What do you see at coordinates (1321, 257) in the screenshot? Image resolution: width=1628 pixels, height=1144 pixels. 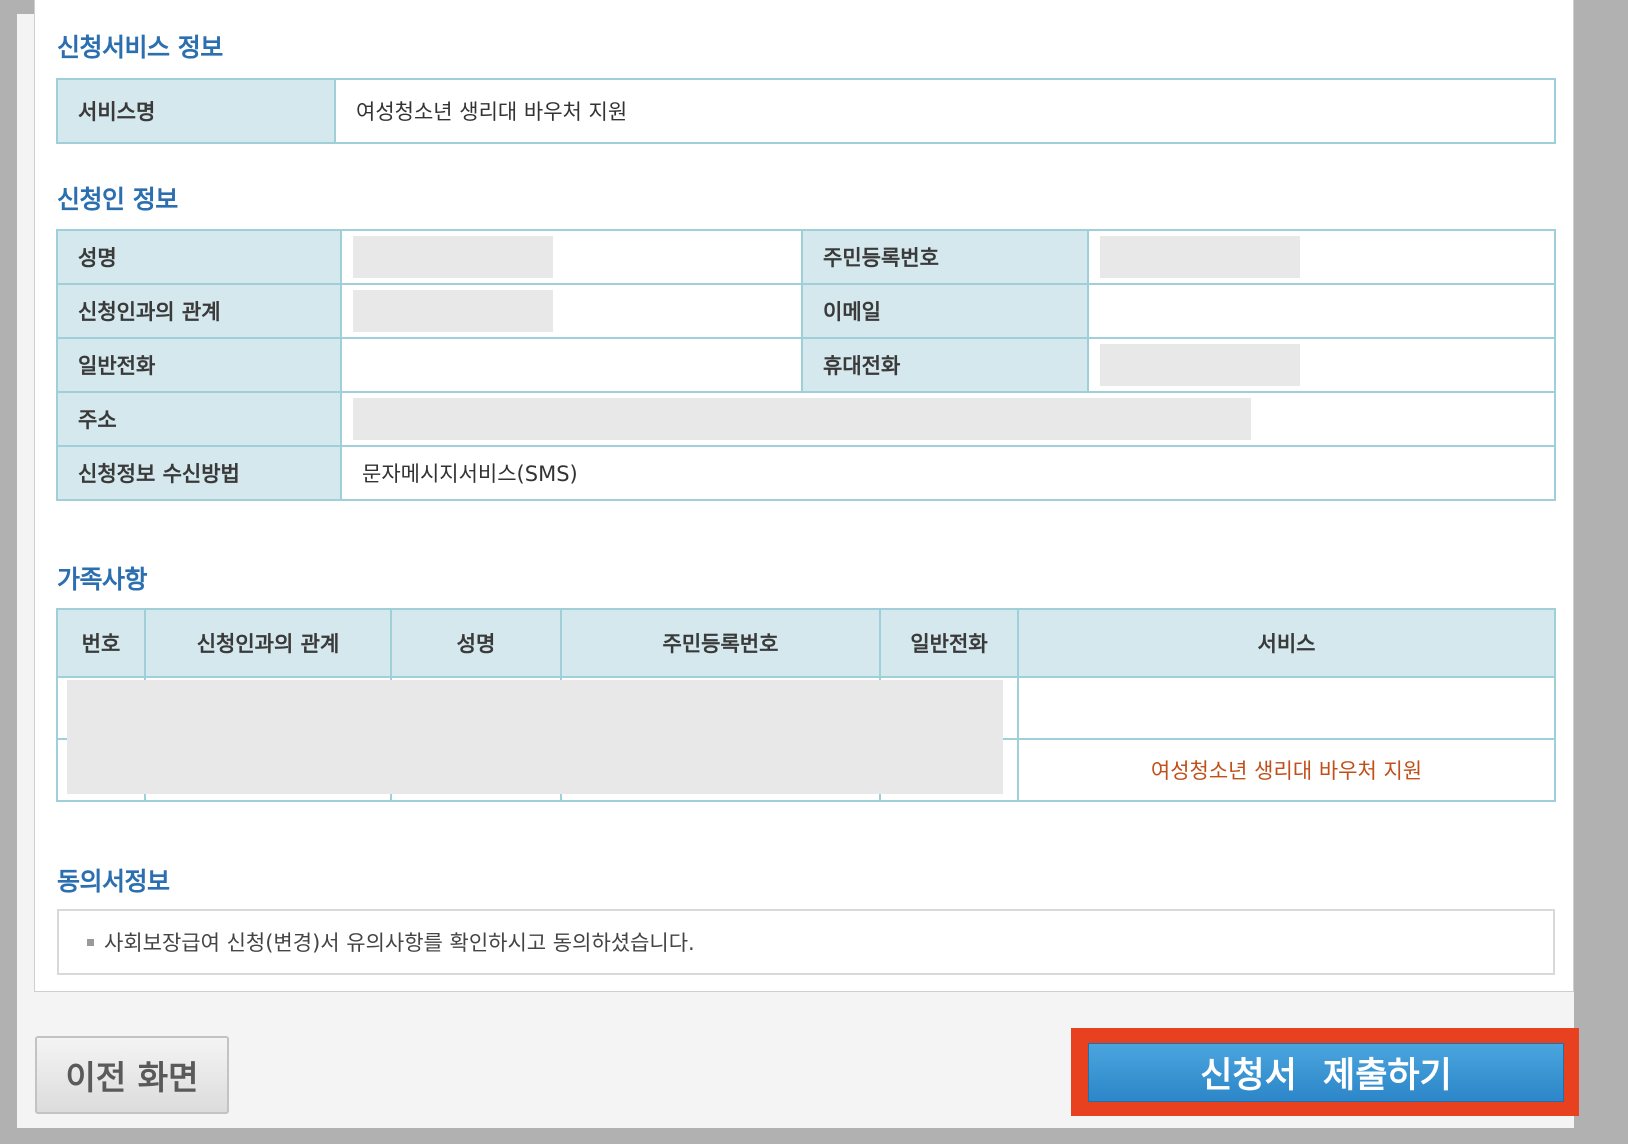 I see `rrn-value` at bounding box center [1321, 257].